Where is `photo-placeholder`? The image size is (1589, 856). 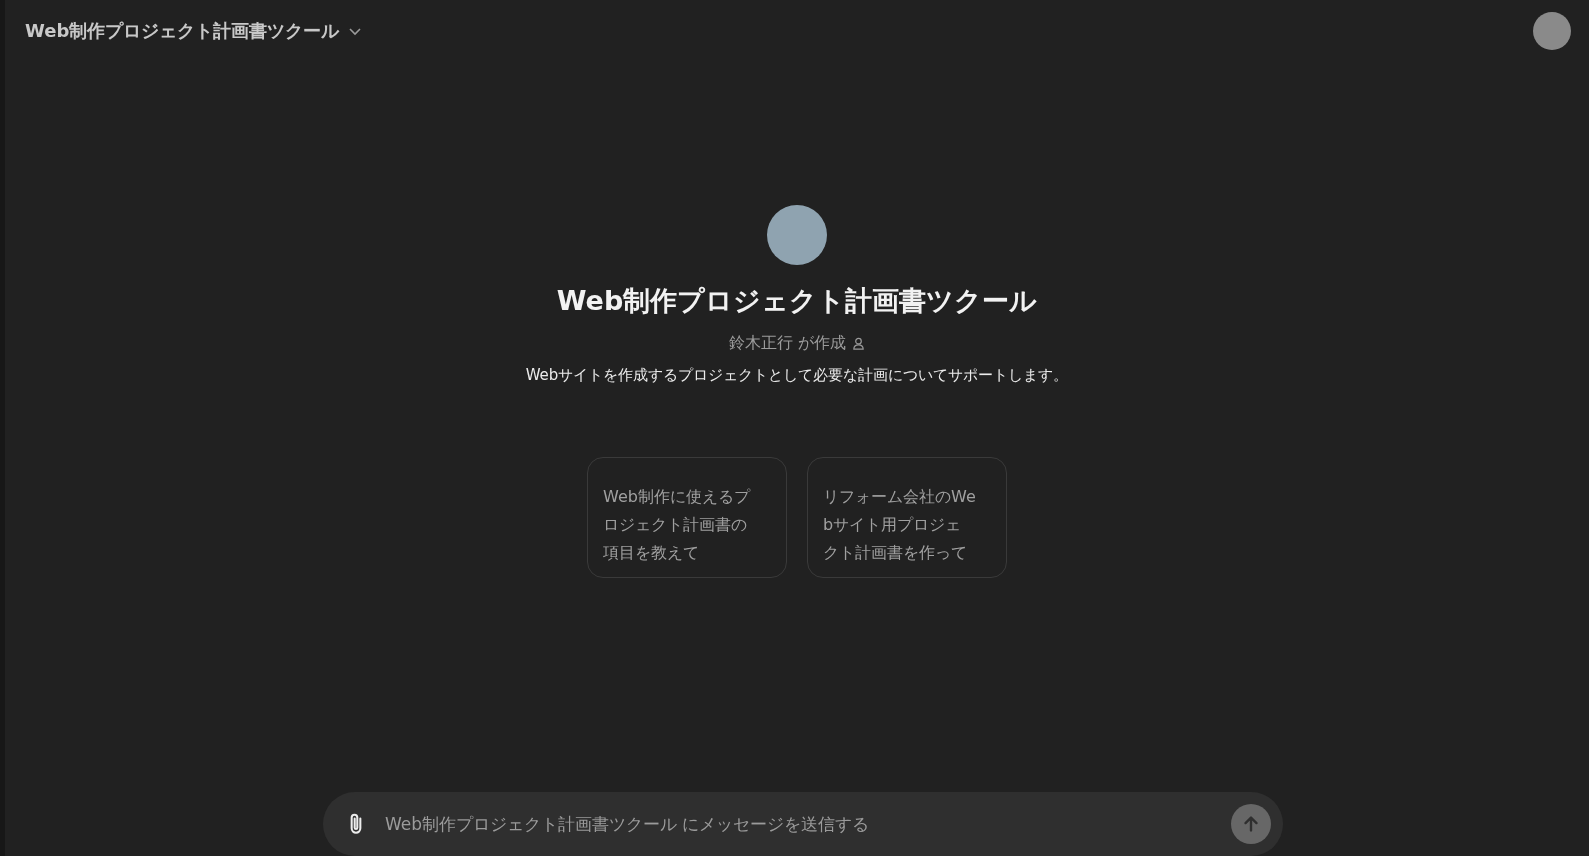 photo-placeholder is located at coordinates (797, 235).